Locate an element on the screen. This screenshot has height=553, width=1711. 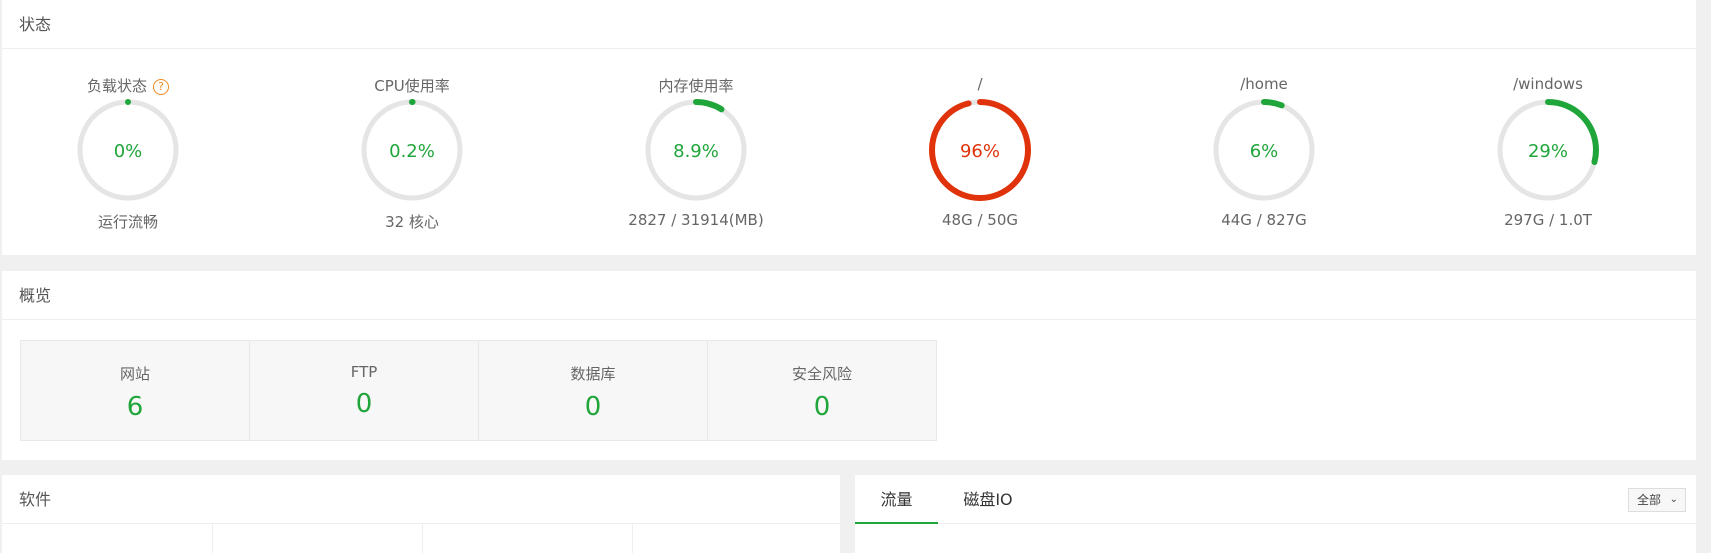
overview-card-sites: 网站 6 is located at coordinates (135, 390).